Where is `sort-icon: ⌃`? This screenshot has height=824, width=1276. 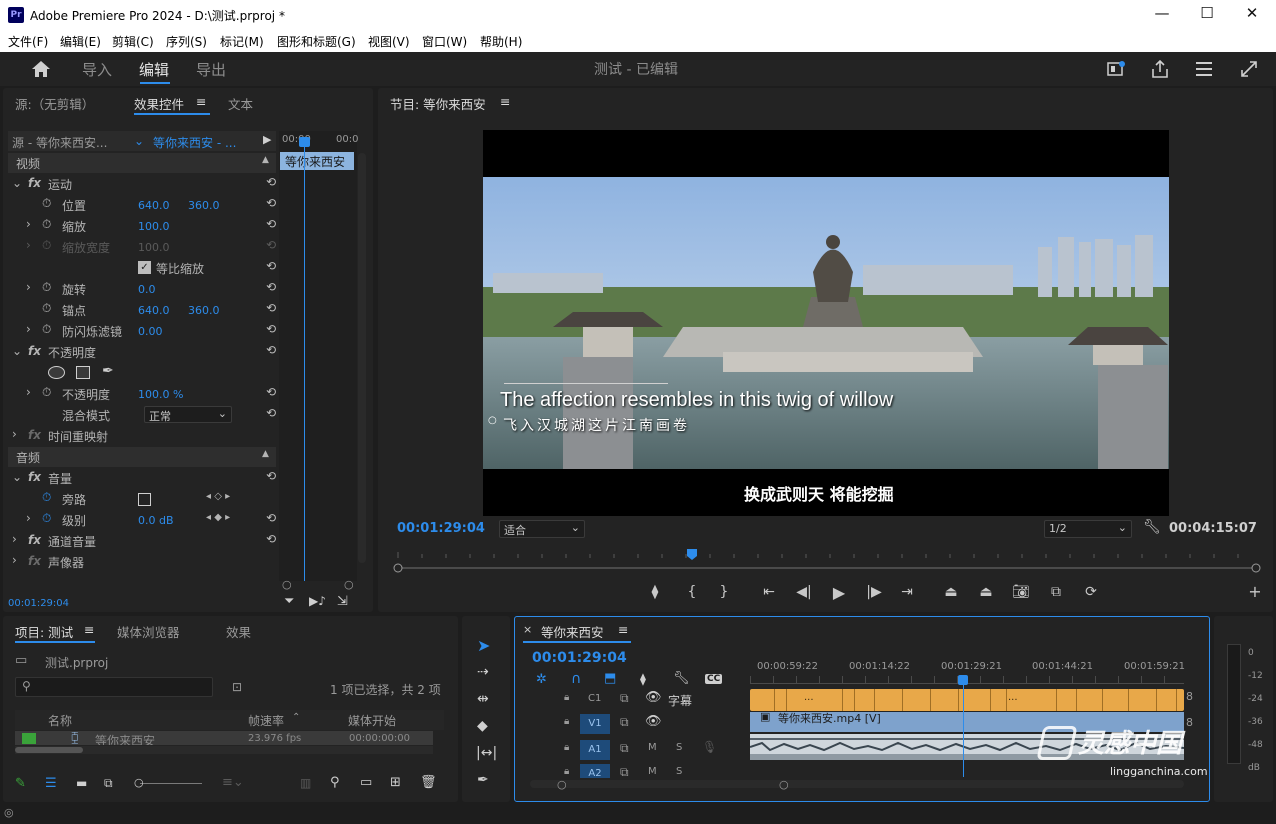
sort-icon: ⌃ is located at coordinates (296, 717).